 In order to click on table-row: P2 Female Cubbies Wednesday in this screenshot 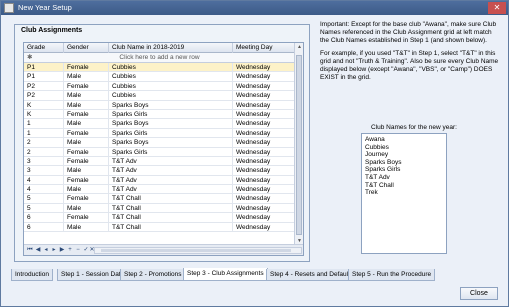, I will do `click(159, 86)`.